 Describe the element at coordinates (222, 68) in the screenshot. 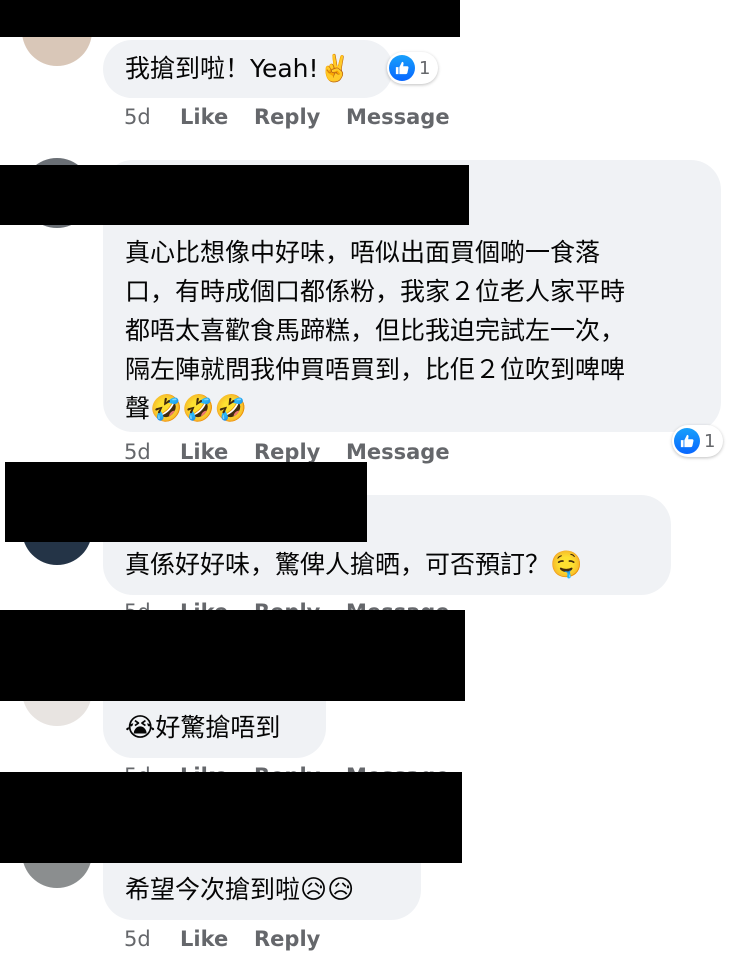

I see `comment-text: 我搶到啦！Yeah!` at that location.